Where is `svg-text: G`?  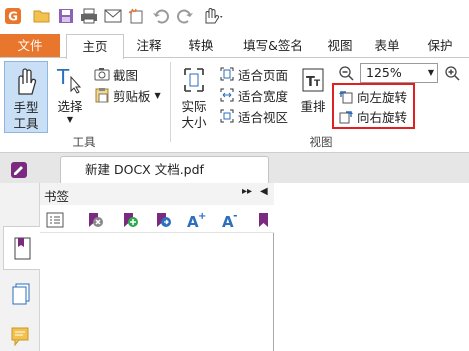 svg-text: G is located at coordinates (13, 17).